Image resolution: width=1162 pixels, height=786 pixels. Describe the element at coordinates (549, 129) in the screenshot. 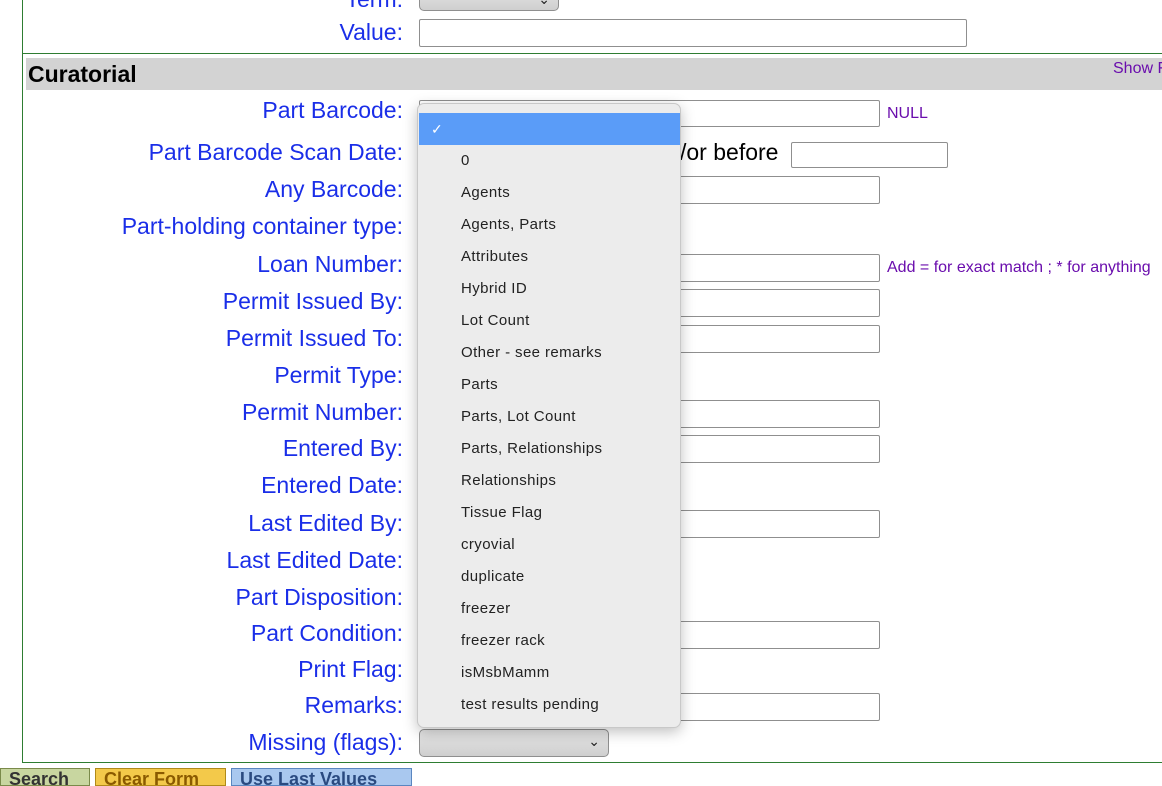

I see `dropdown-option: ✓` at that location.